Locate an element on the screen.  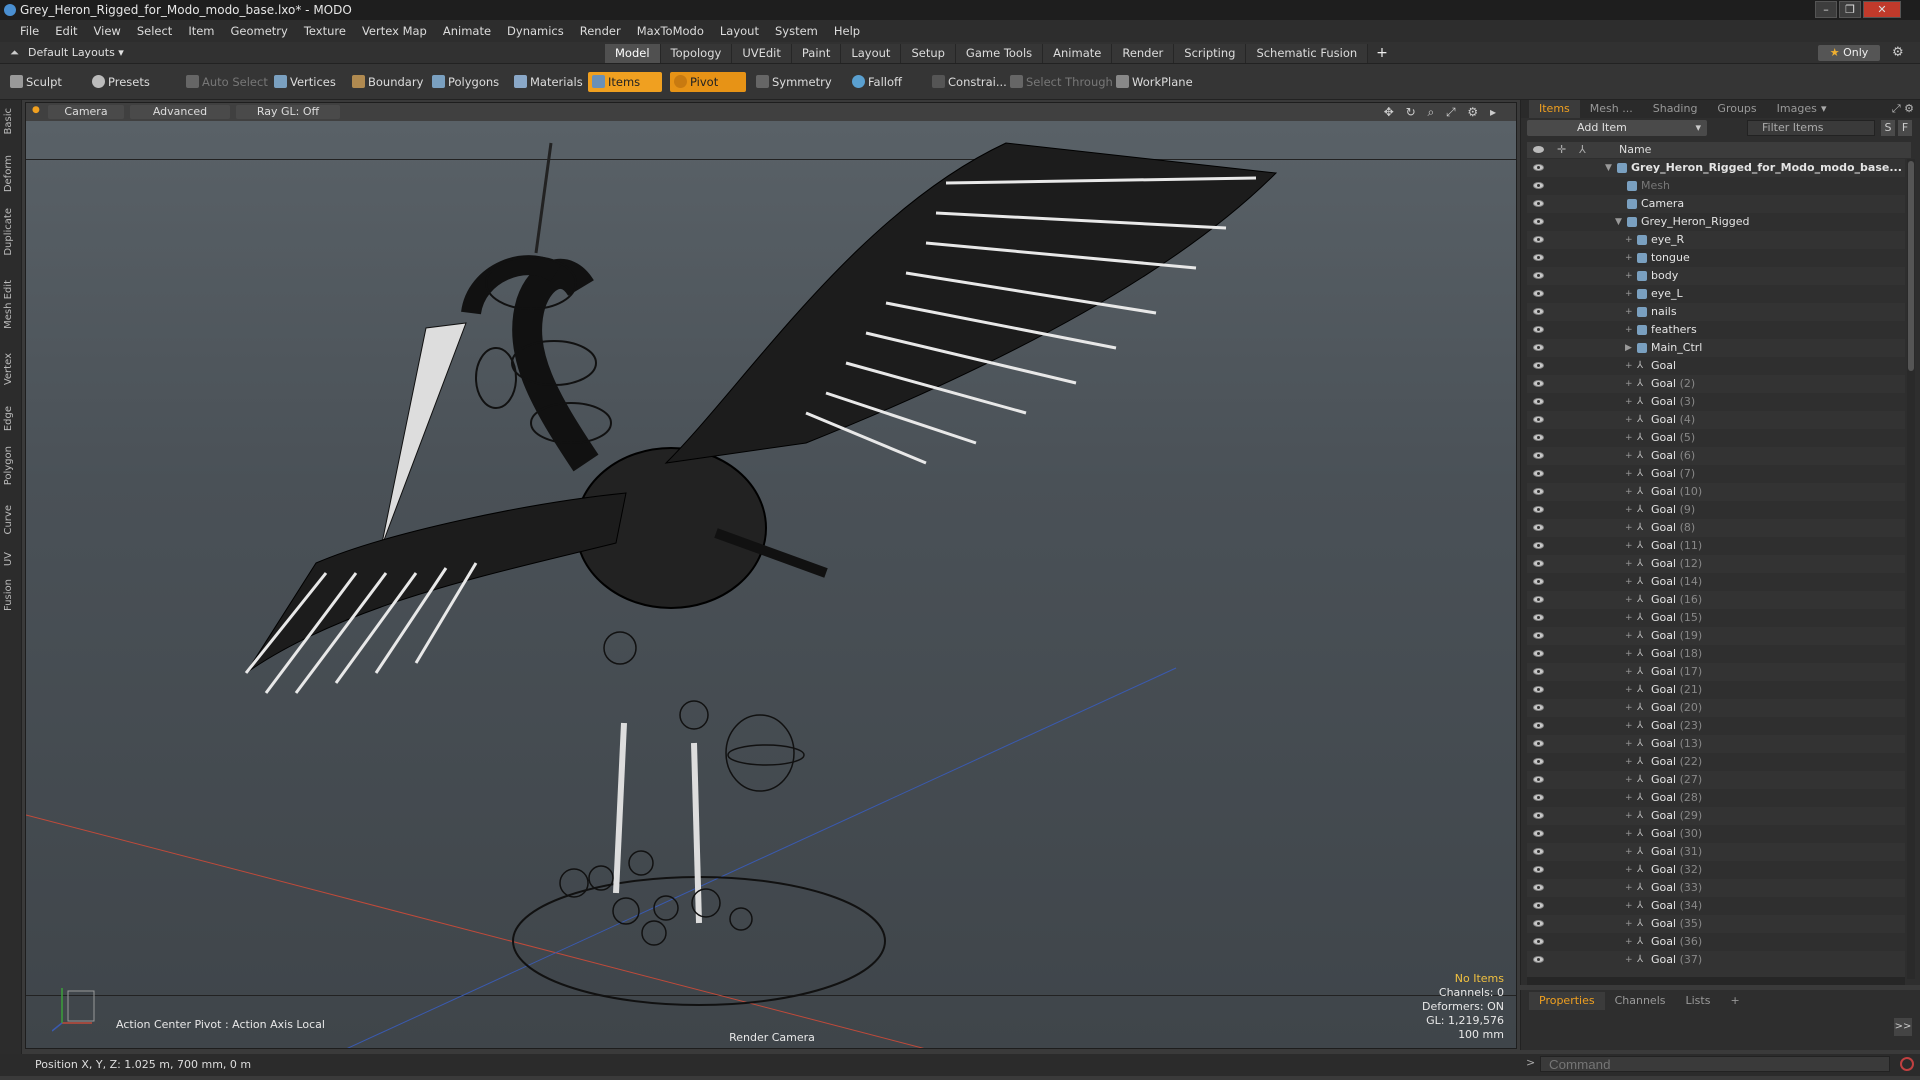
command-input is located at coordinates (1715, 1064).